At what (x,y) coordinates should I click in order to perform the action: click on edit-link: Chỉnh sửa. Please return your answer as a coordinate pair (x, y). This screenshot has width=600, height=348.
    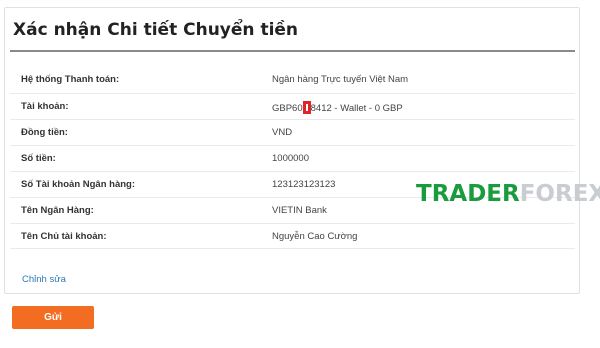
    Looking at the image, I should click on (44, 279).